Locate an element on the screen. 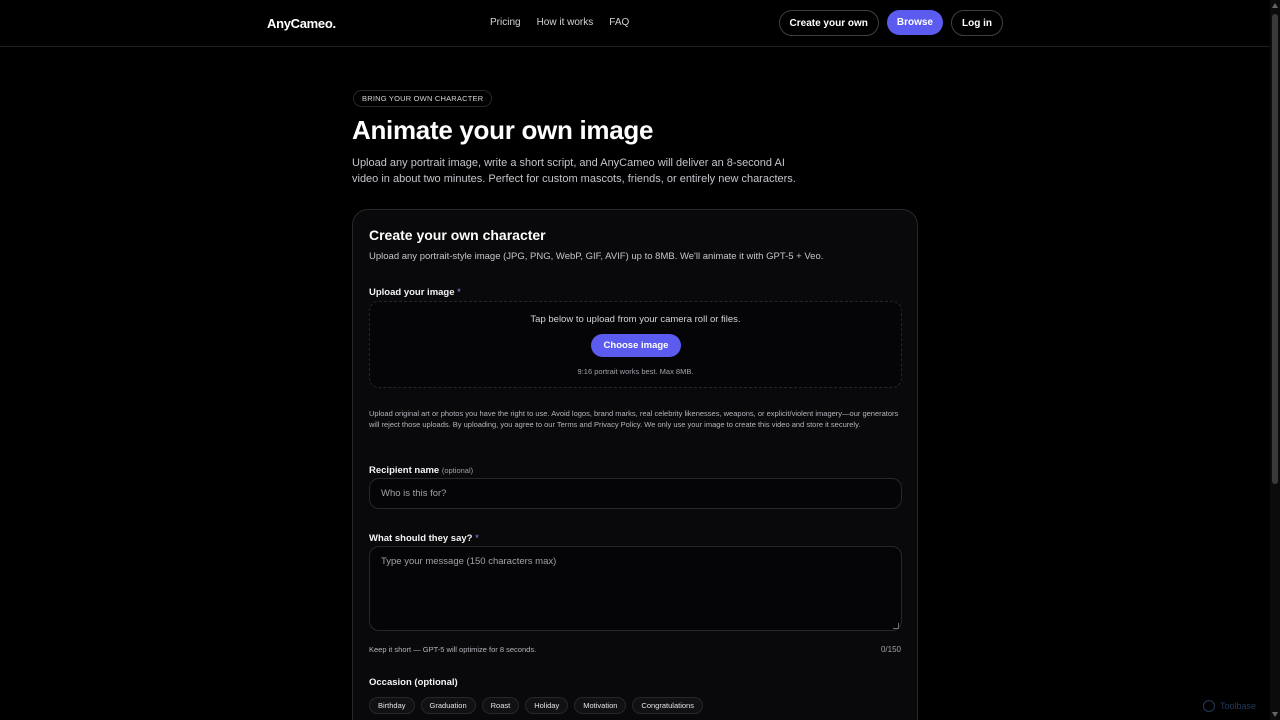 The image size is (1280, 720). watermark: Toolbase is located at coordinates (1229, 706).